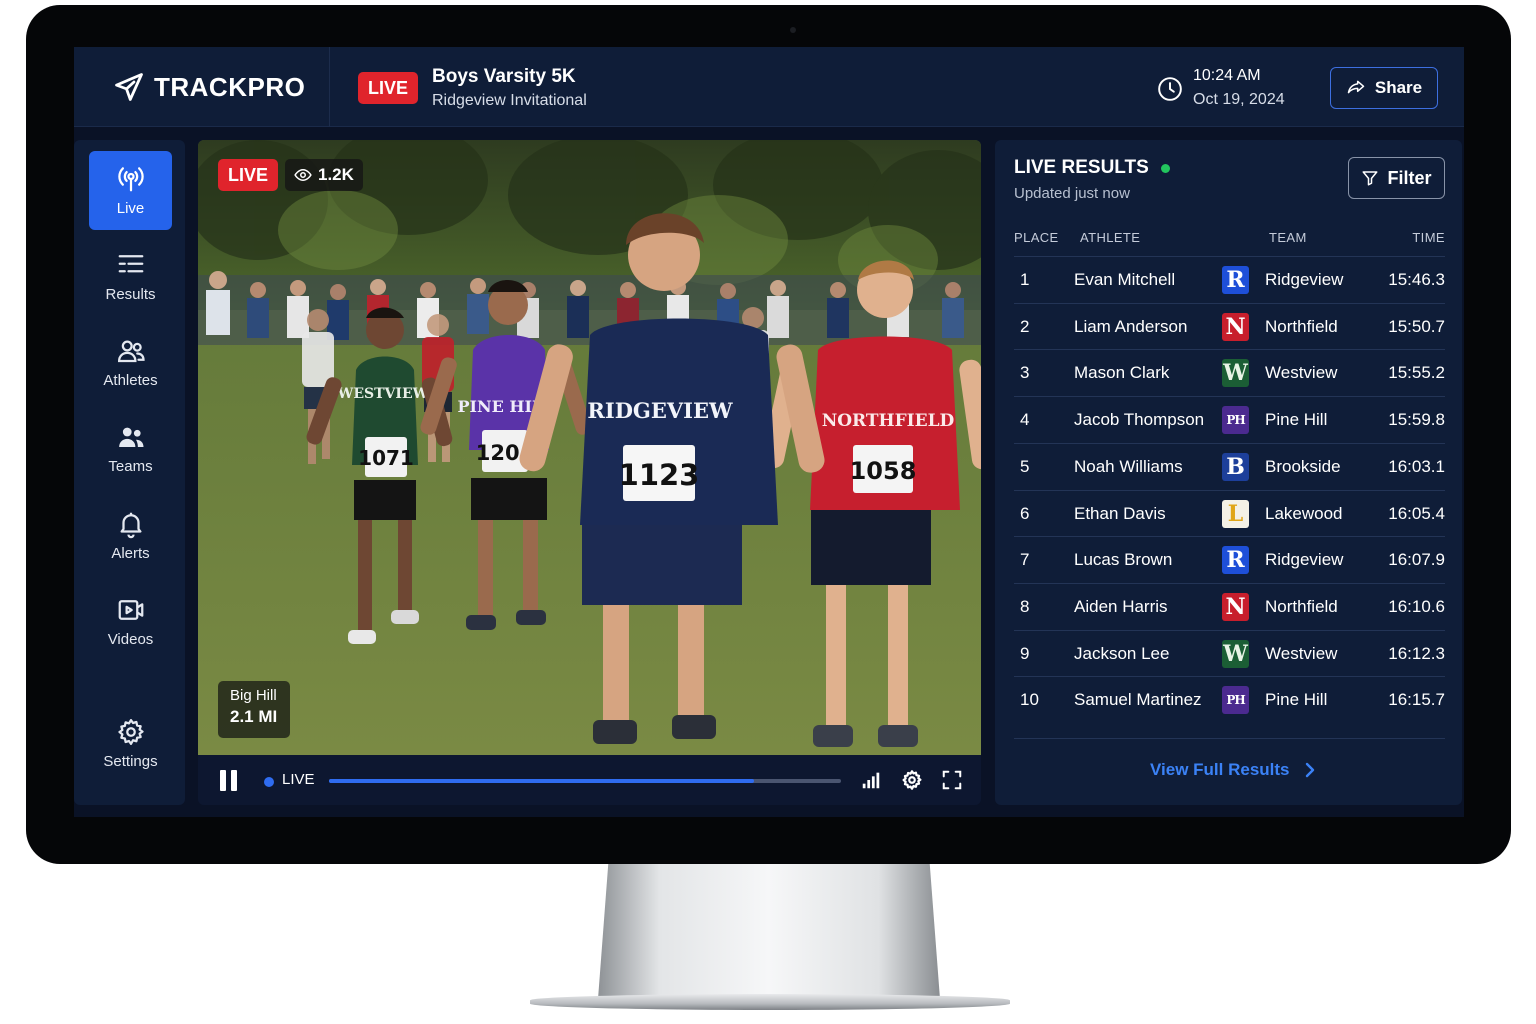 The image size is (1536, 1024). I want to click on table-row: 1 Evan Mitchell R Ridgeview 15:46.3, so click(1229, 279).